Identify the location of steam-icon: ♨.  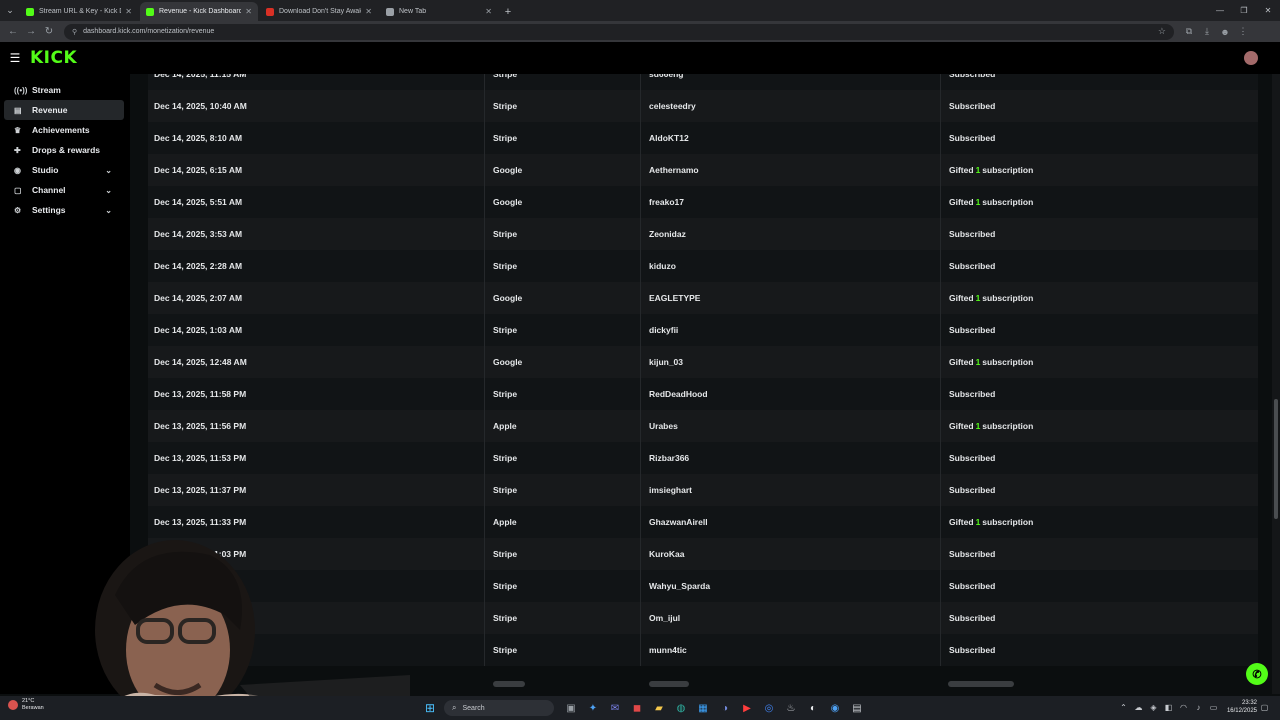
(791, 708).